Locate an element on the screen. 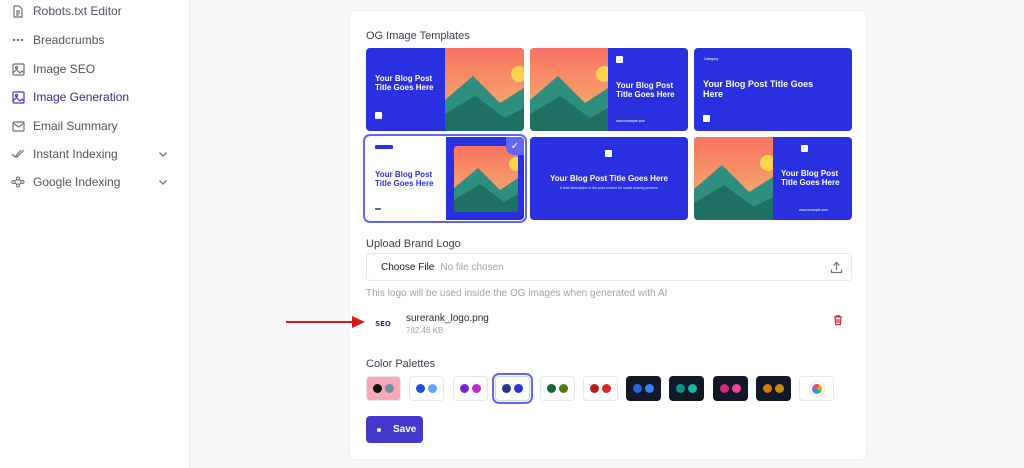 The image size is (1024, 468). network-icon is located at coordinates (18, 182).